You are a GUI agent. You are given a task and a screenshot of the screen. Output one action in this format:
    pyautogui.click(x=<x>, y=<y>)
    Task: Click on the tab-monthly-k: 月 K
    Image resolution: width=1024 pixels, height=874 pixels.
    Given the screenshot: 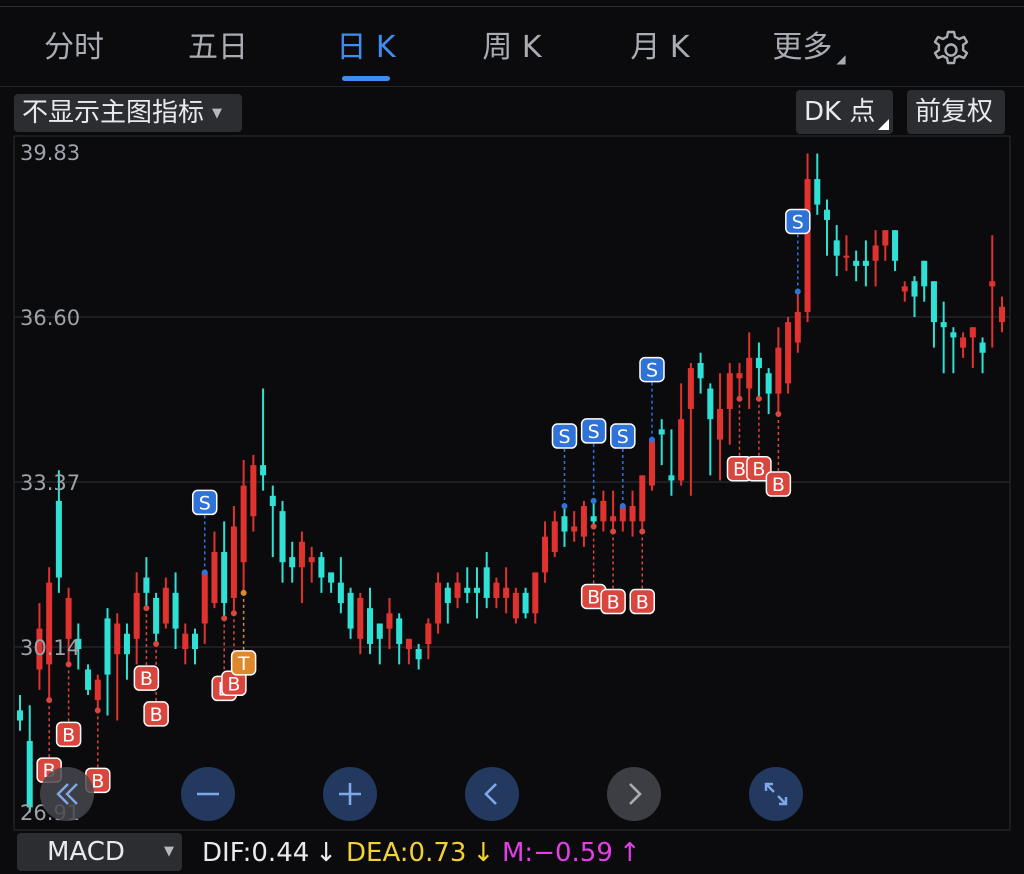 What is the action you would take?
    pyautogui.click(x=660, y=49)
    